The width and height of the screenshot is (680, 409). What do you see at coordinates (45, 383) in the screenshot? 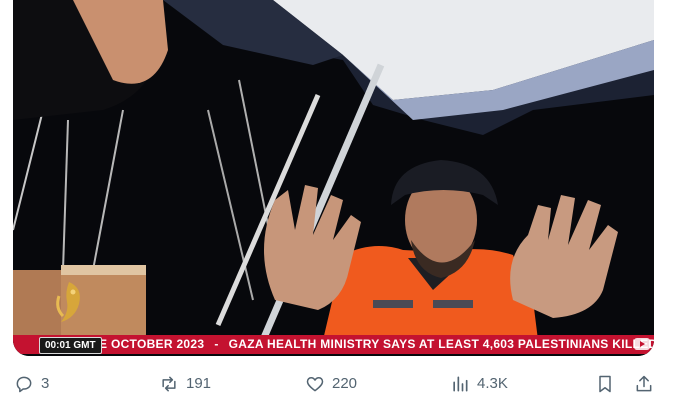
I see `reply-count: 3` at bounding box center [45, 383].